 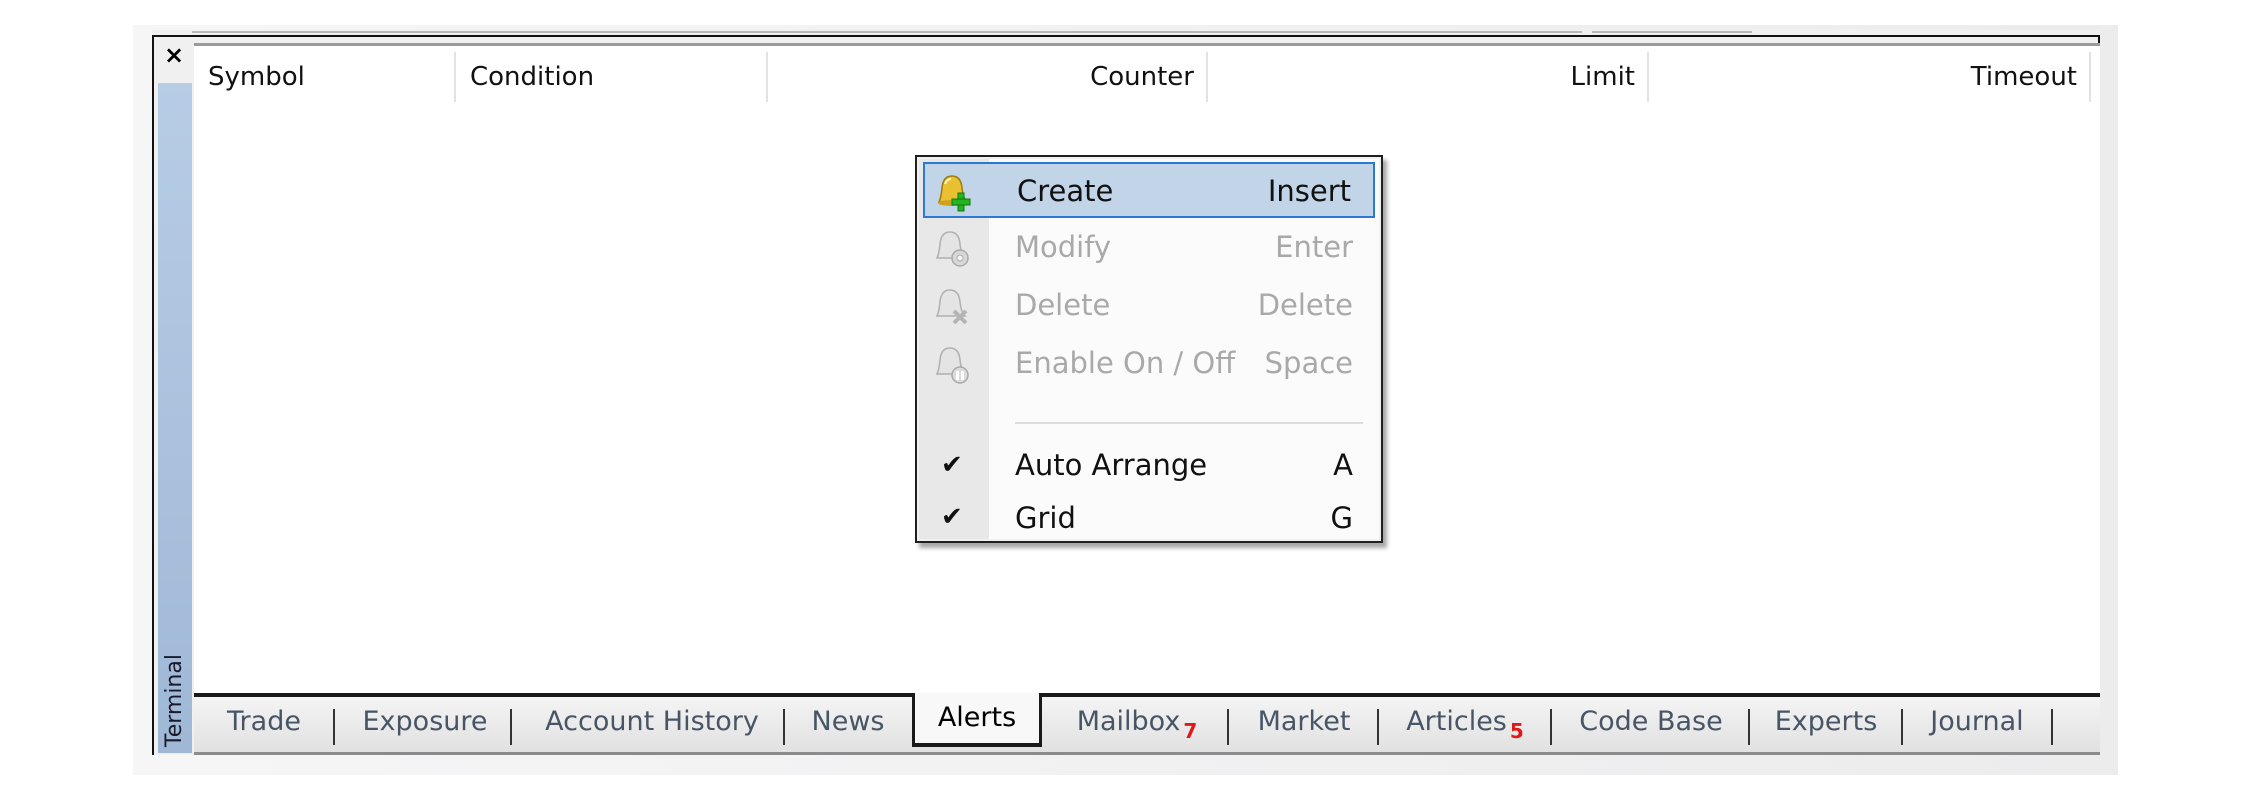 I want to click on tab-label: Articles, so click(x=1456, y=721).